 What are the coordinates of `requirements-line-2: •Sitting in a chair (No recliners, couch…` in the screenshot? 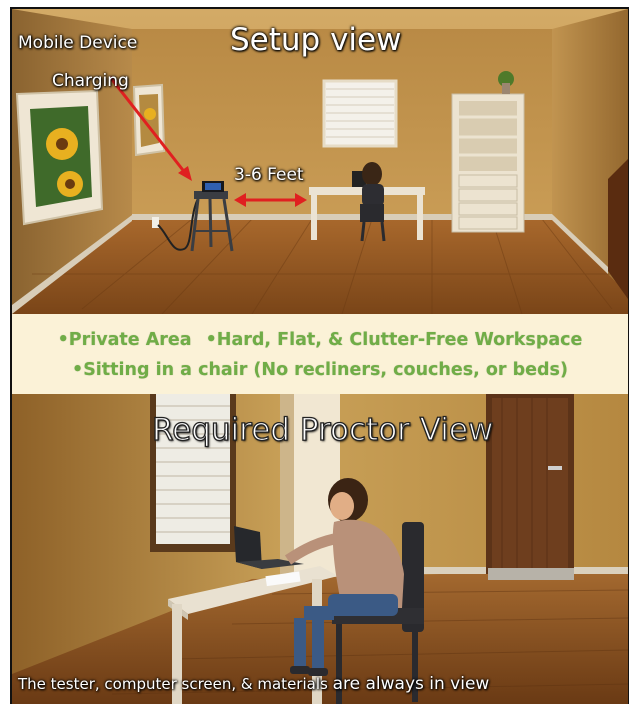 It's located at (320, 370).